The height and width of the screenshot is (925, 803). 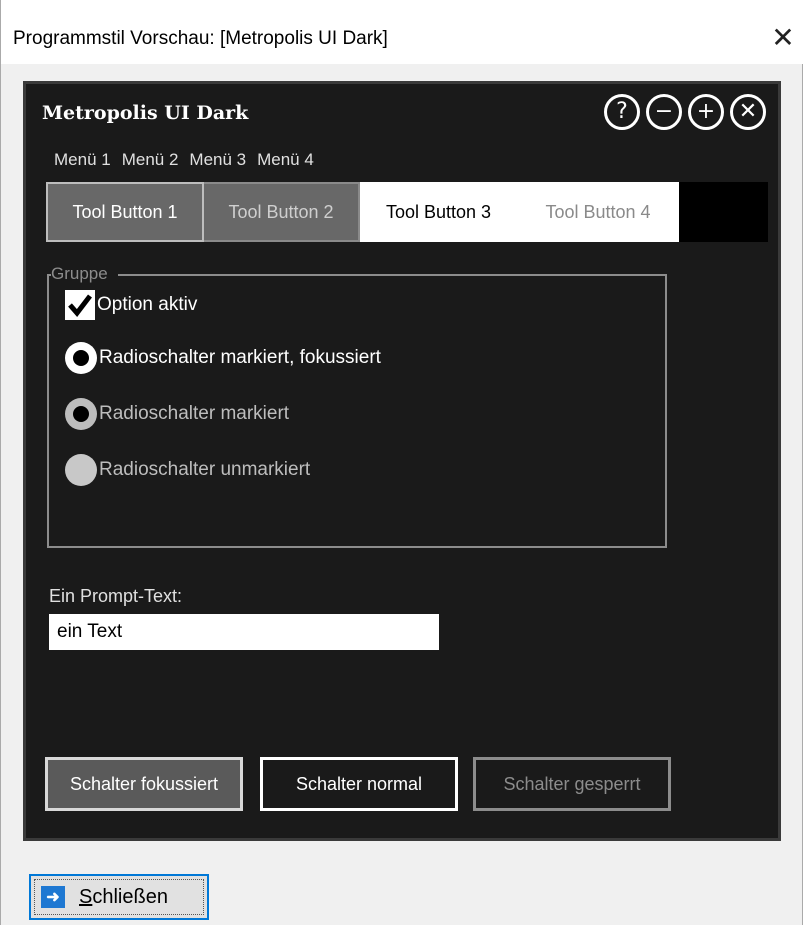 I want to click on minimize-icon: −, so click(x=664, y=112).